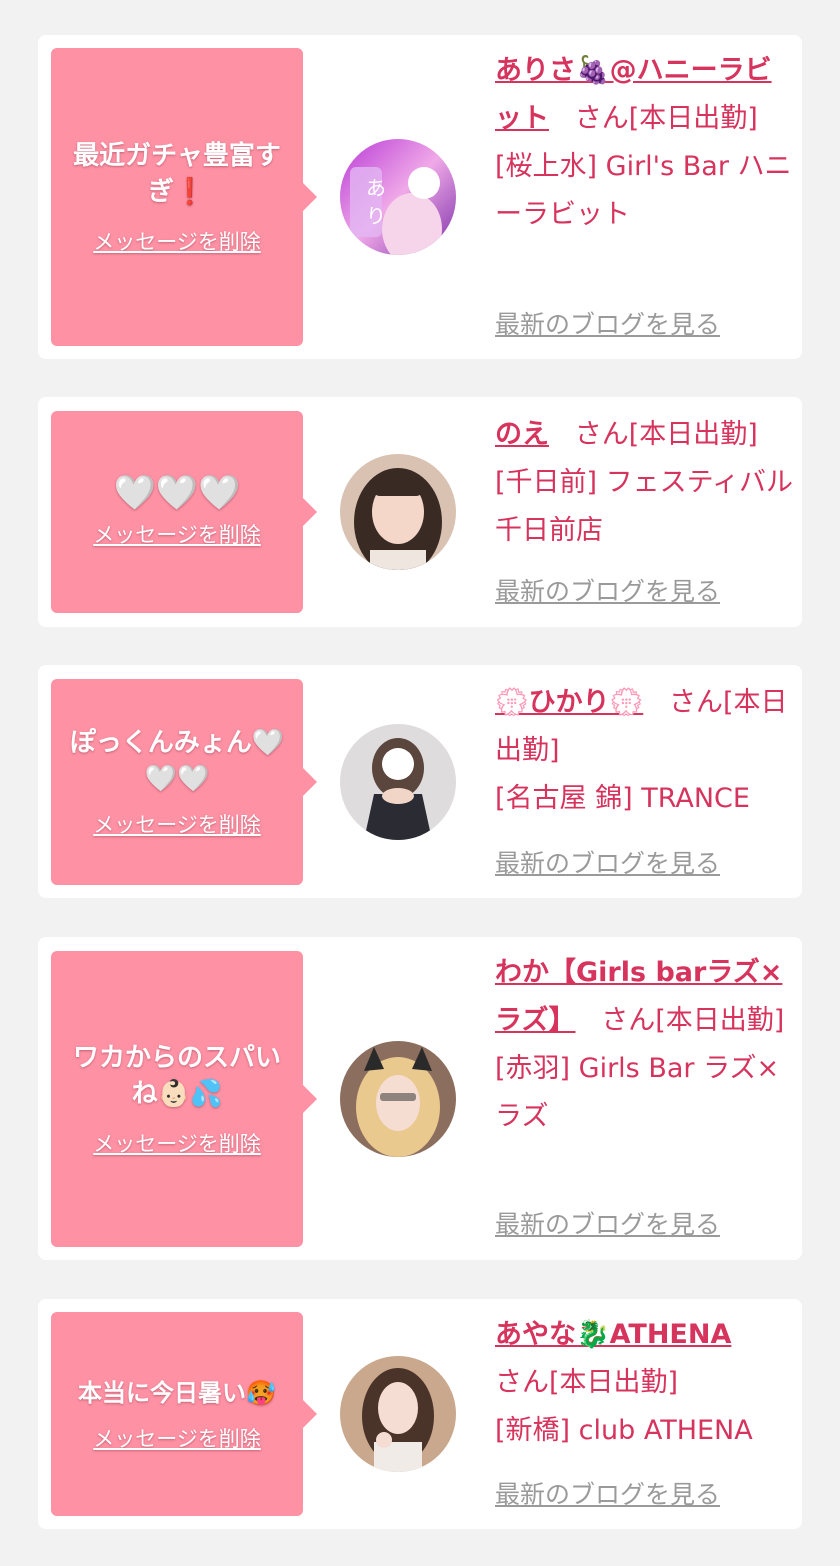 The height and width of the screenshot is (1566, 840). I want to click on cast-info: あやな🐉ATHENA さん[本日出勤] [新橋] club ATHENA, so click(645, 1383).